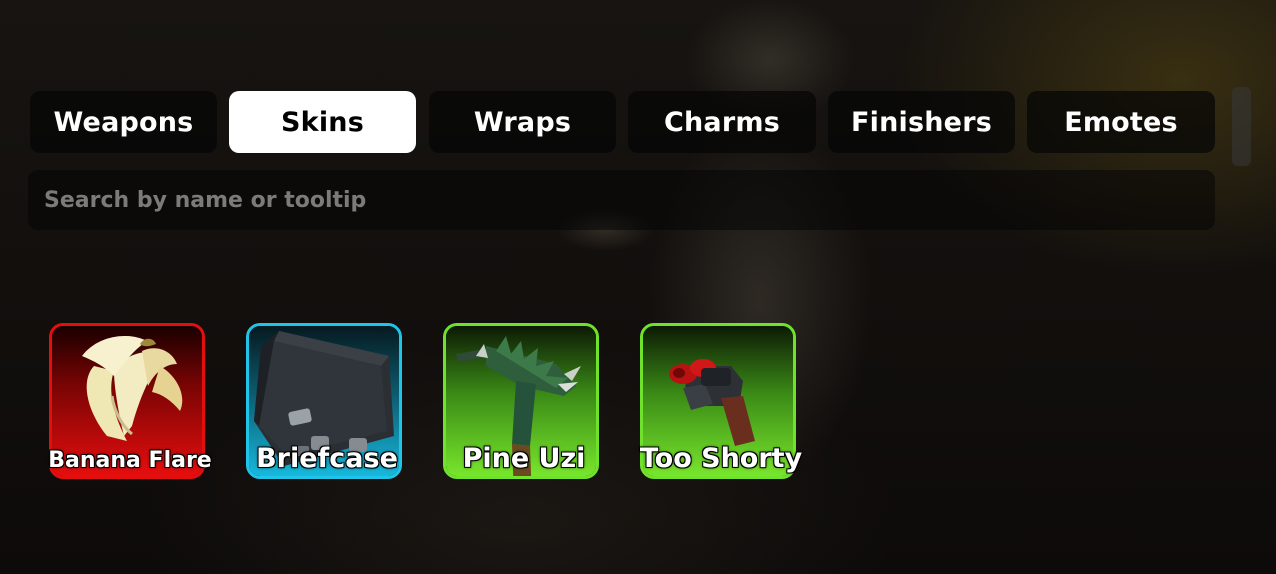 This screenshot has width=1276, height=574. What do you see at coordinates (130, 401) in the screenshot?
I see `item-card-banana-flare: Banana Flare` at bounding box center [130, 401].